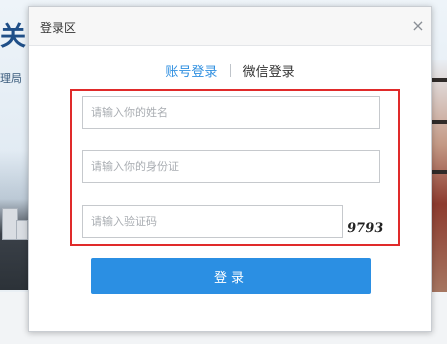 The height and width of the screenshot is (344, 447). I want to click on tab-divider, so click(230, 70).